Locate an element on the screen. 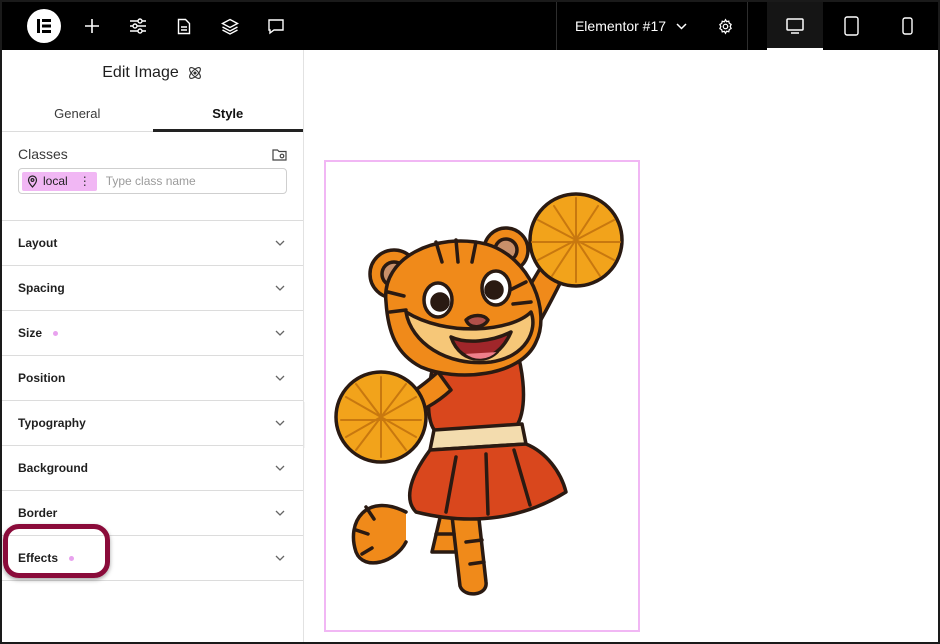 The width and height of the screenshot is (940, 644). tab-style: Style is located at coordinates (228, 114).